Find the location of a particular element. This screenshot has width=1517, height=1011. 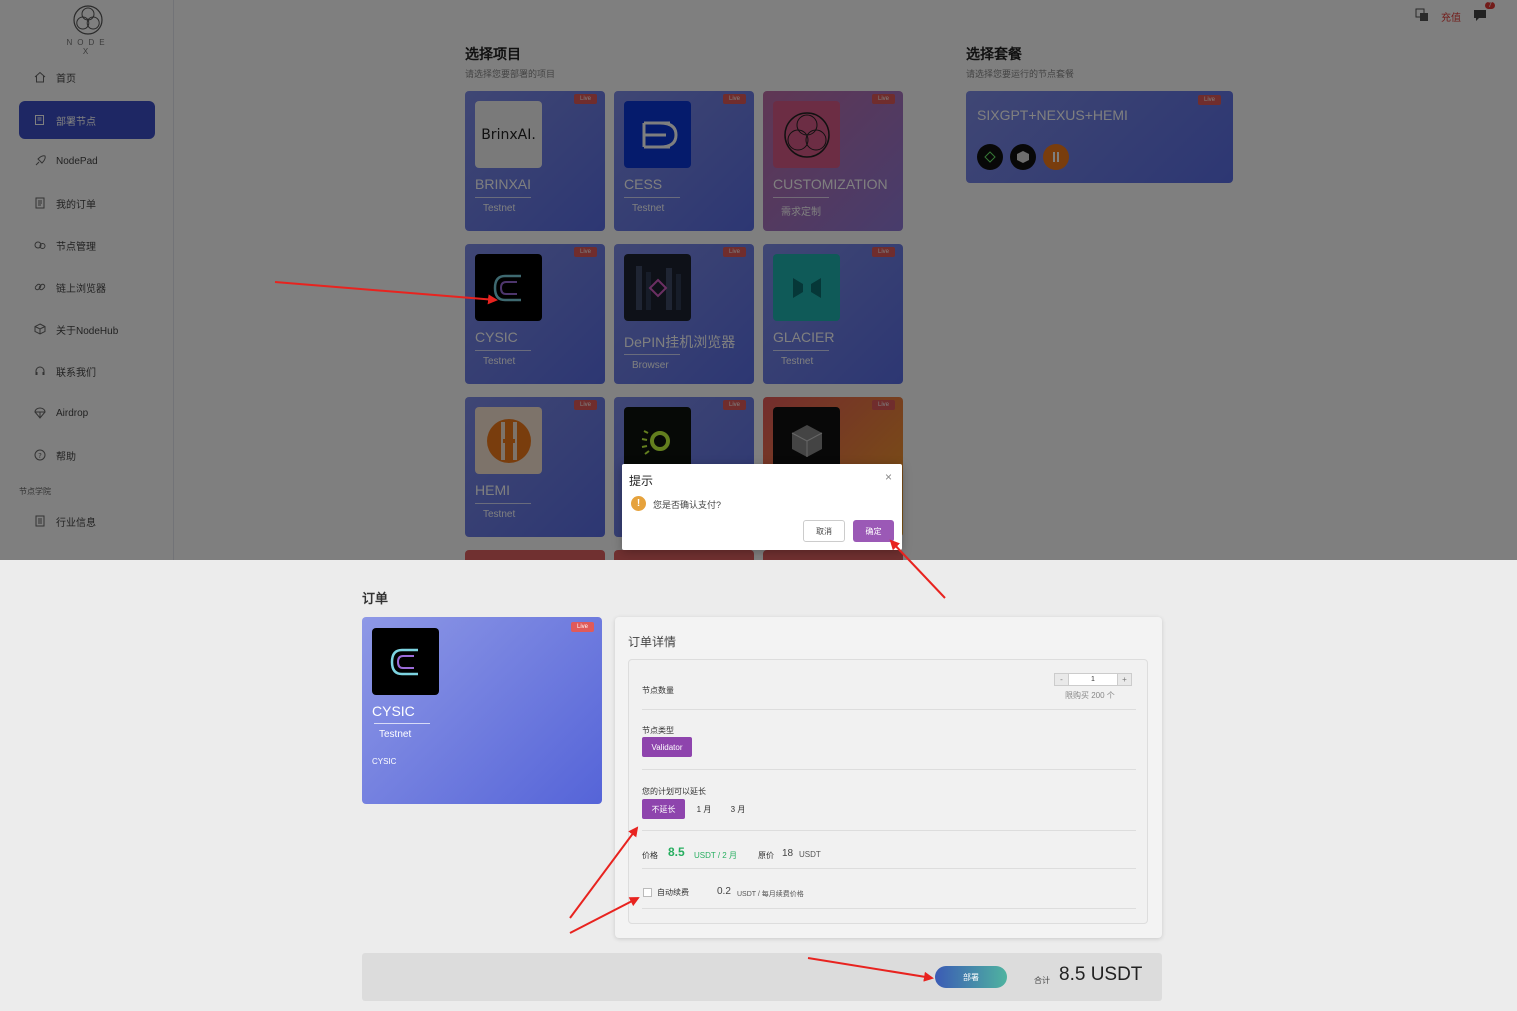

auto-renew-label: 自动续费 is located at coordinates (673, 892).